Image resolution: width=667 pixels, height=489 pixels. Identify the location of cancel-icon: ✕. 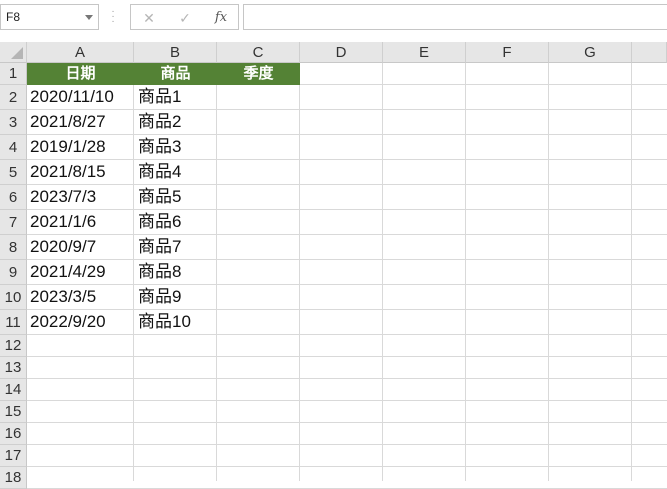
(149, 18).